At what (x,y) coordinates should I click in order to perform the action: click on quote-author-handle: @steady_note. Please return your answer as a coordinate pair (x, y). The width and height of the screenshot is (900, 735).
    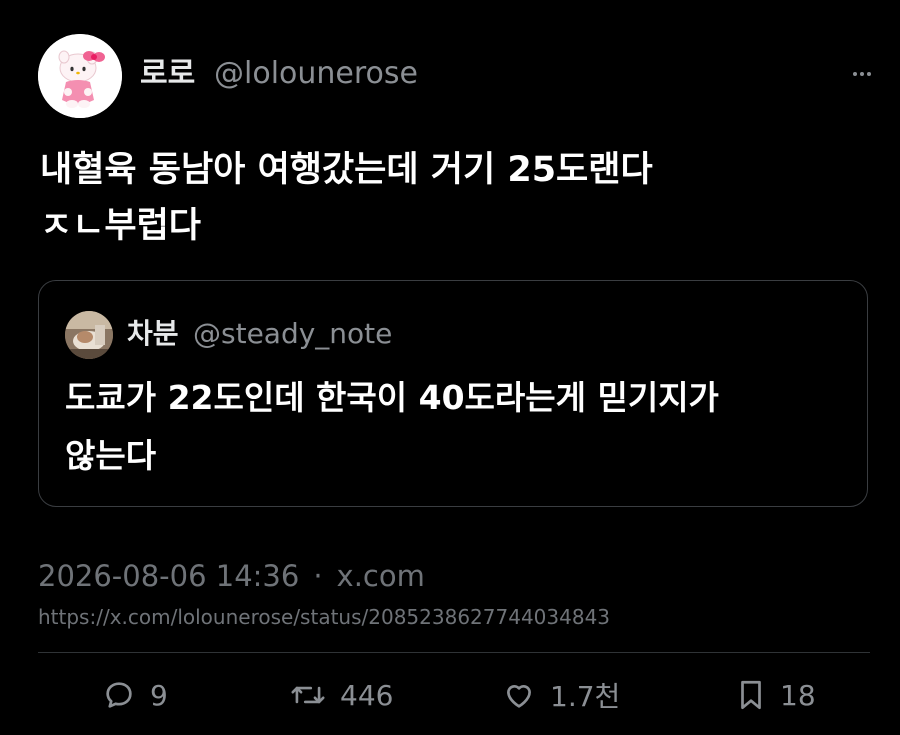
    Looking at the image, I should click on (292, 334).